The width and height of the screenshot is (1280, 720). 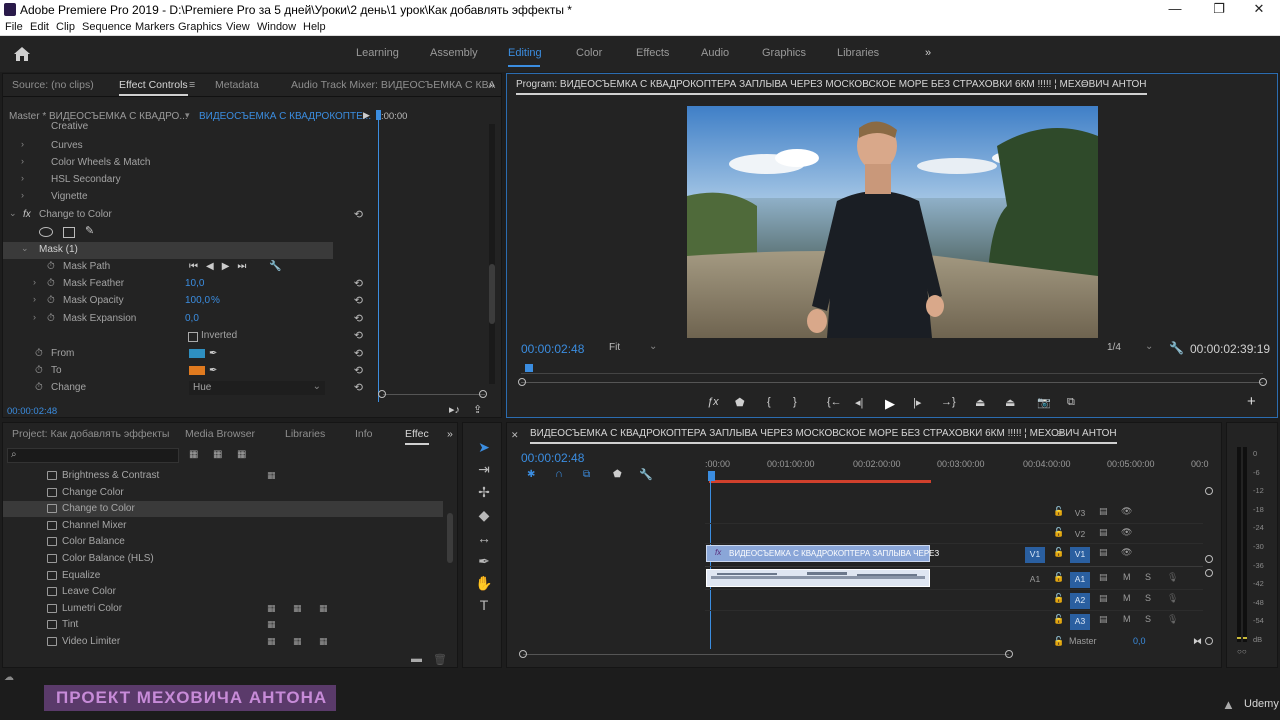 What do you see at coordinates (1080, 622) in the screenshot?
I see `track-a3-target: A3` at bounding box center [1080, 622].